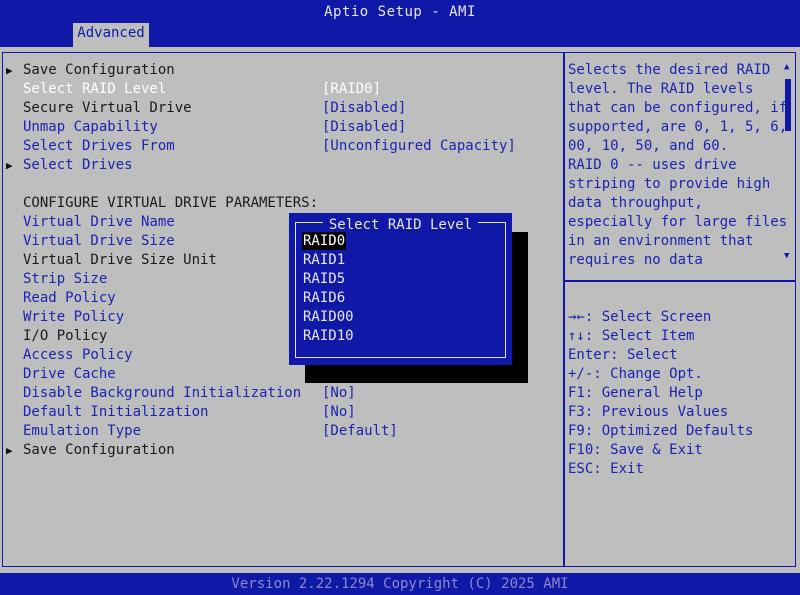 This screenshot has width=800, height=595. Describe the element at coordinates (65, 336) in the screenshot. I see `menu-item-label: I/O Policy` at that location.